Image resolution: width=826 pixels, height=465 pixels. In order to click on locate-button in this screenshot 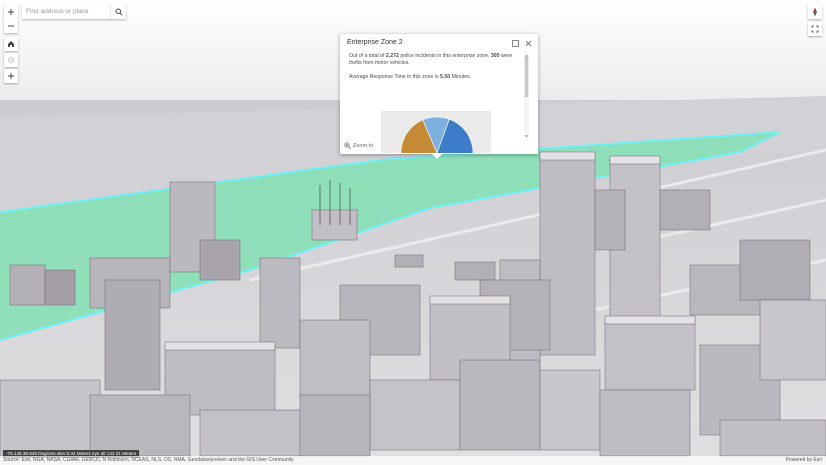, I will do `click(11, 60)`.